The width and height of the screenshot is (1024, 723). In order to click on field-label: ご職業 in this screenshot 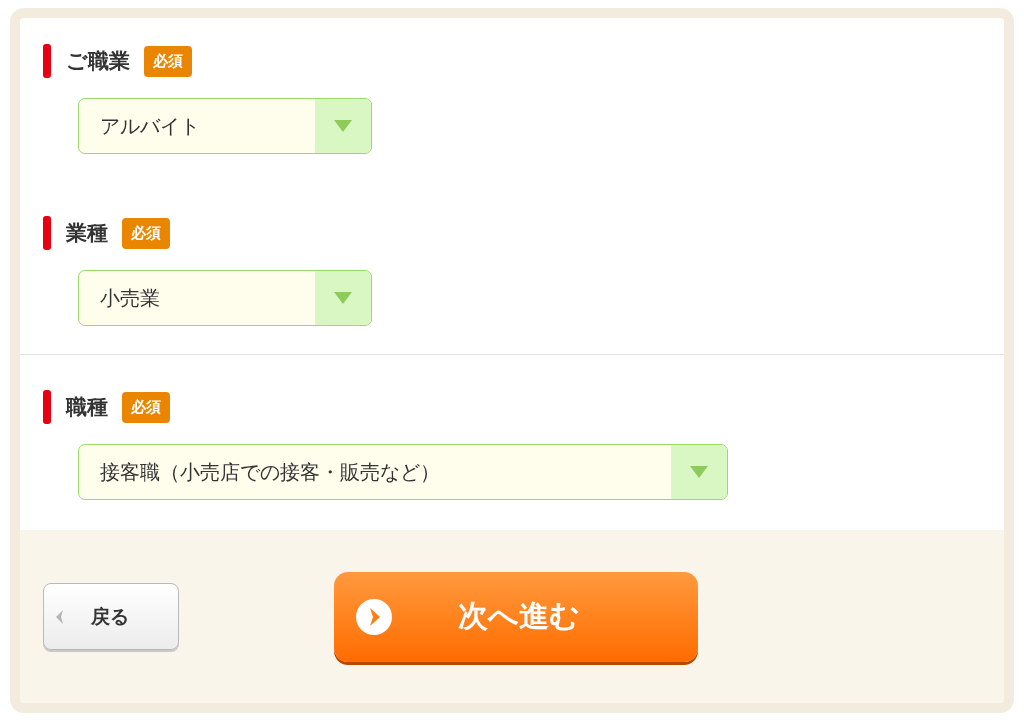, I will do `click(98, 61)`.